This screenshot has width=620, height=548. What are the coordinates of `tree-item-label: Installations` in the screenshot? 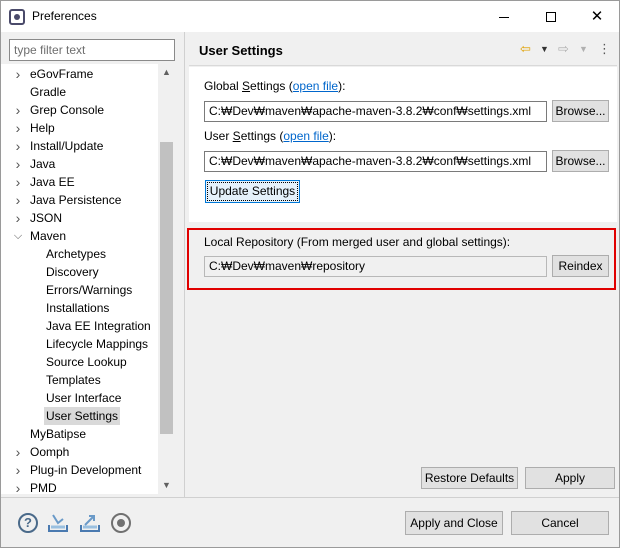 It's located at (78, 308).